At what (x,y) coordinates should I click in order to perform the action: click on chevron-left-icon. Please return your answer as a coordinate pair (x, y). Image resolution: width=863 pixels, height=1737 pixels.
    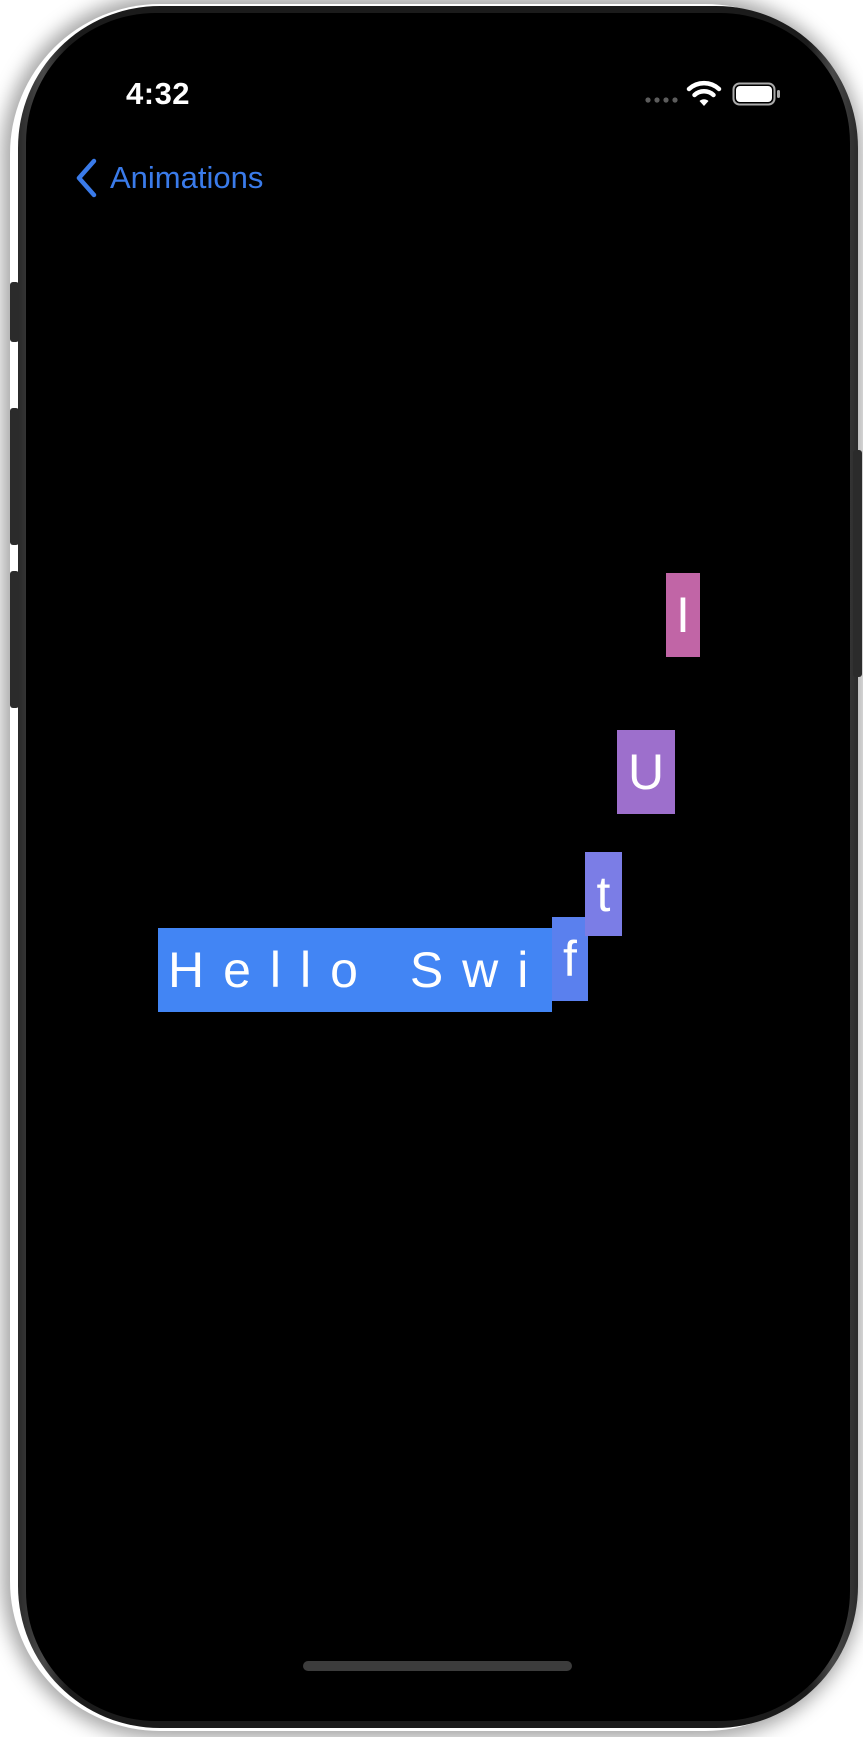
    Looking at the image, I should click on (86, 178).